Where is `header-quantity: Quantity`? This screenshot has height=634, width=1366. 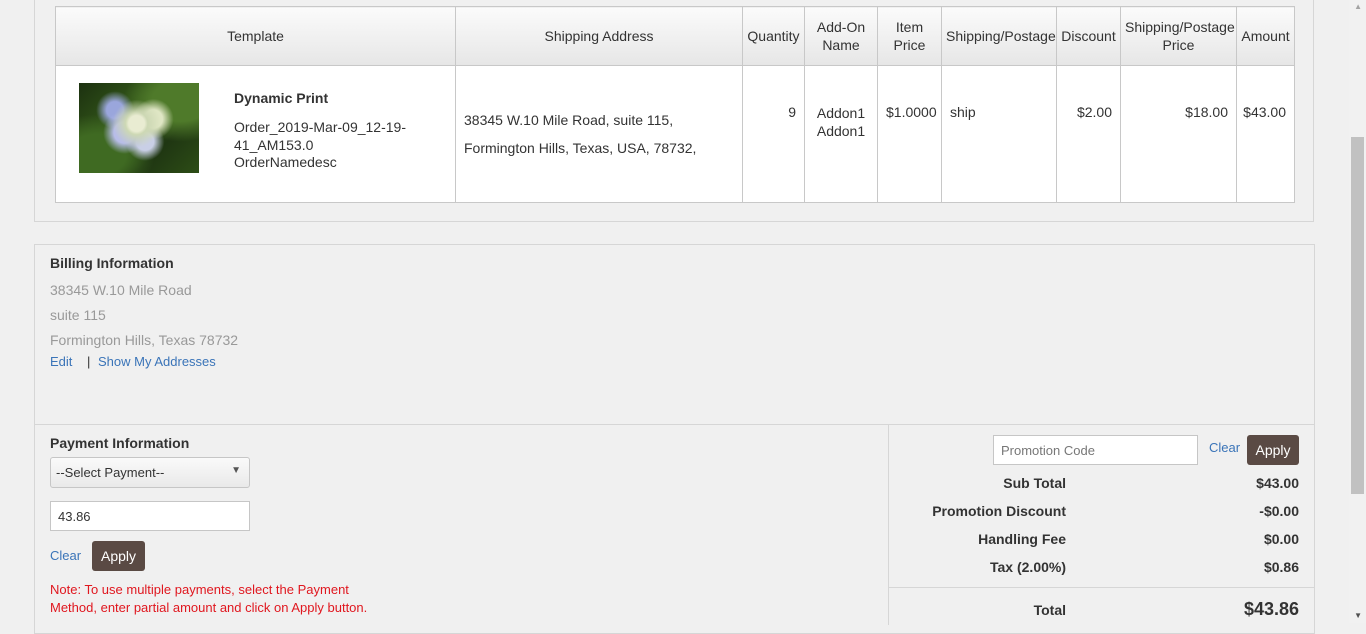
header-quantity: Quantity is located at coordinates (773, 36).